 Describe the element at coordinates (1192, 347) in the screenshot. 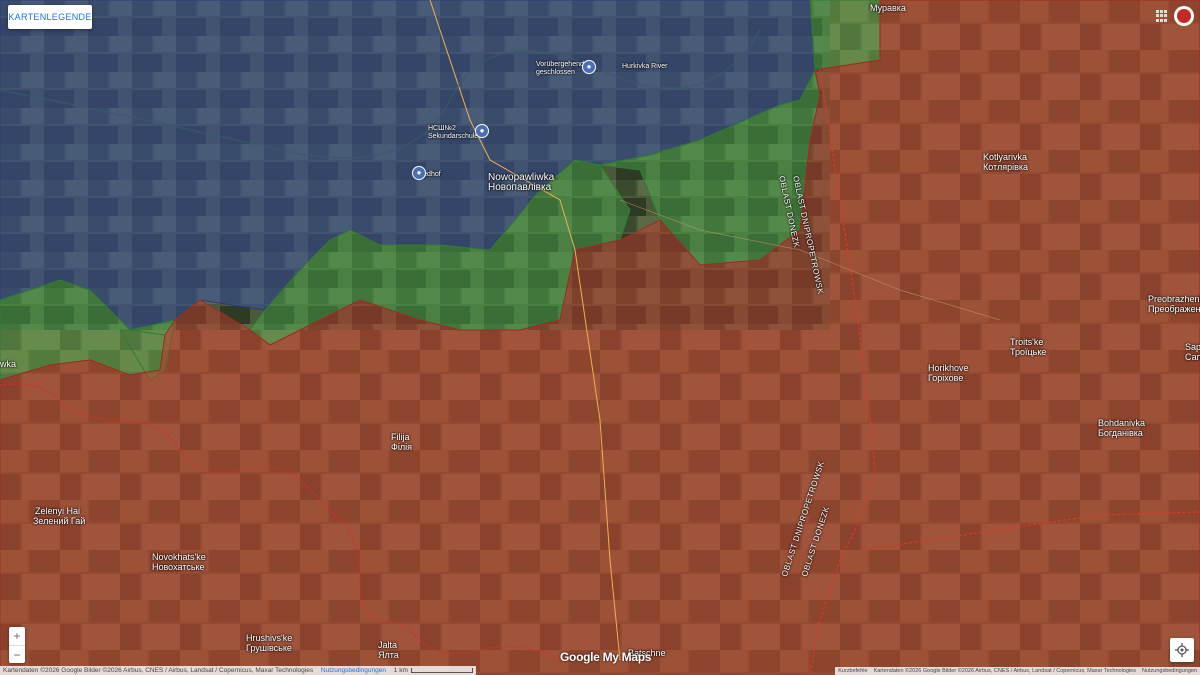

I see `place-label-sap: Sap` at that location.